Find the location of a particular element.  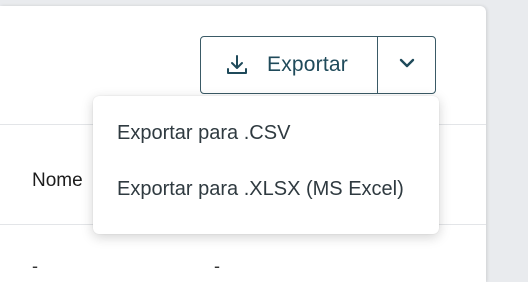

download-icon is located at coordinates (237, 65).